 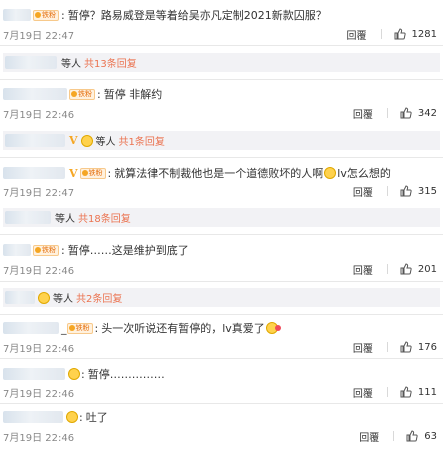 What do you see at coordinates (64, 328) in the screenshot?
I see `username-suffix: _` at bounding box center [64, 328].